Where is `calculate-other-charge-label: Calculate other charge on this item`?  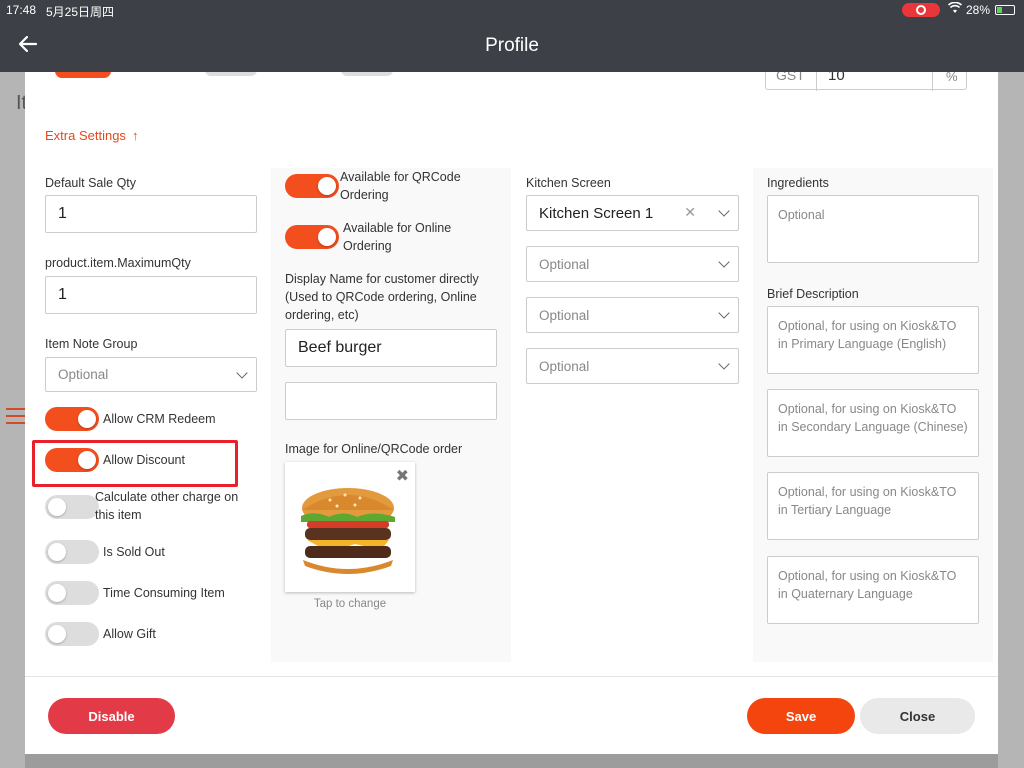 calculate-other-charge-label: Calculate other charge on this item is located at coordinates (167, 506).